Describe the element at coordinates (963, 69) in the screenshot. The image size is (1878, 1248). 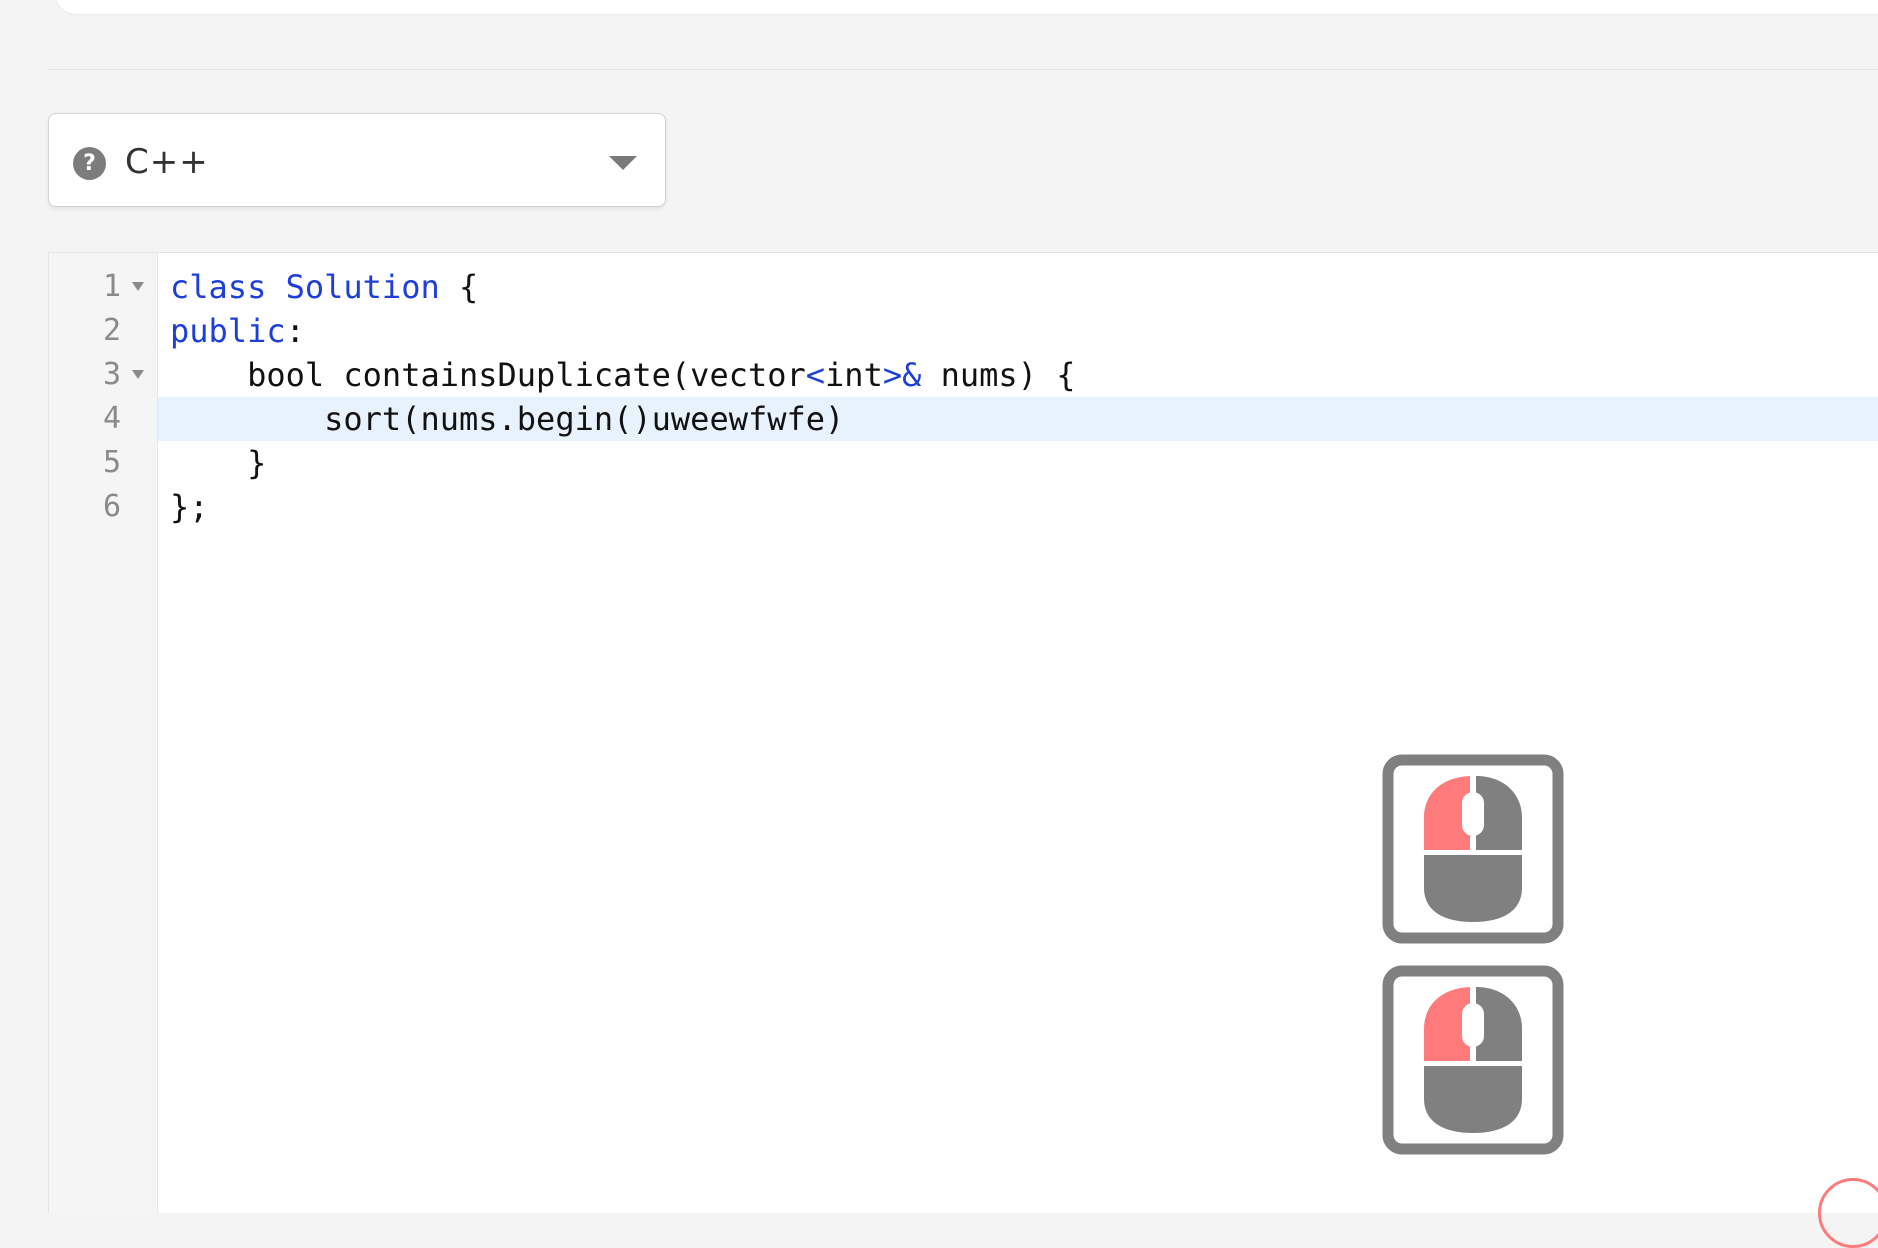
I see `section-divider` at that location.